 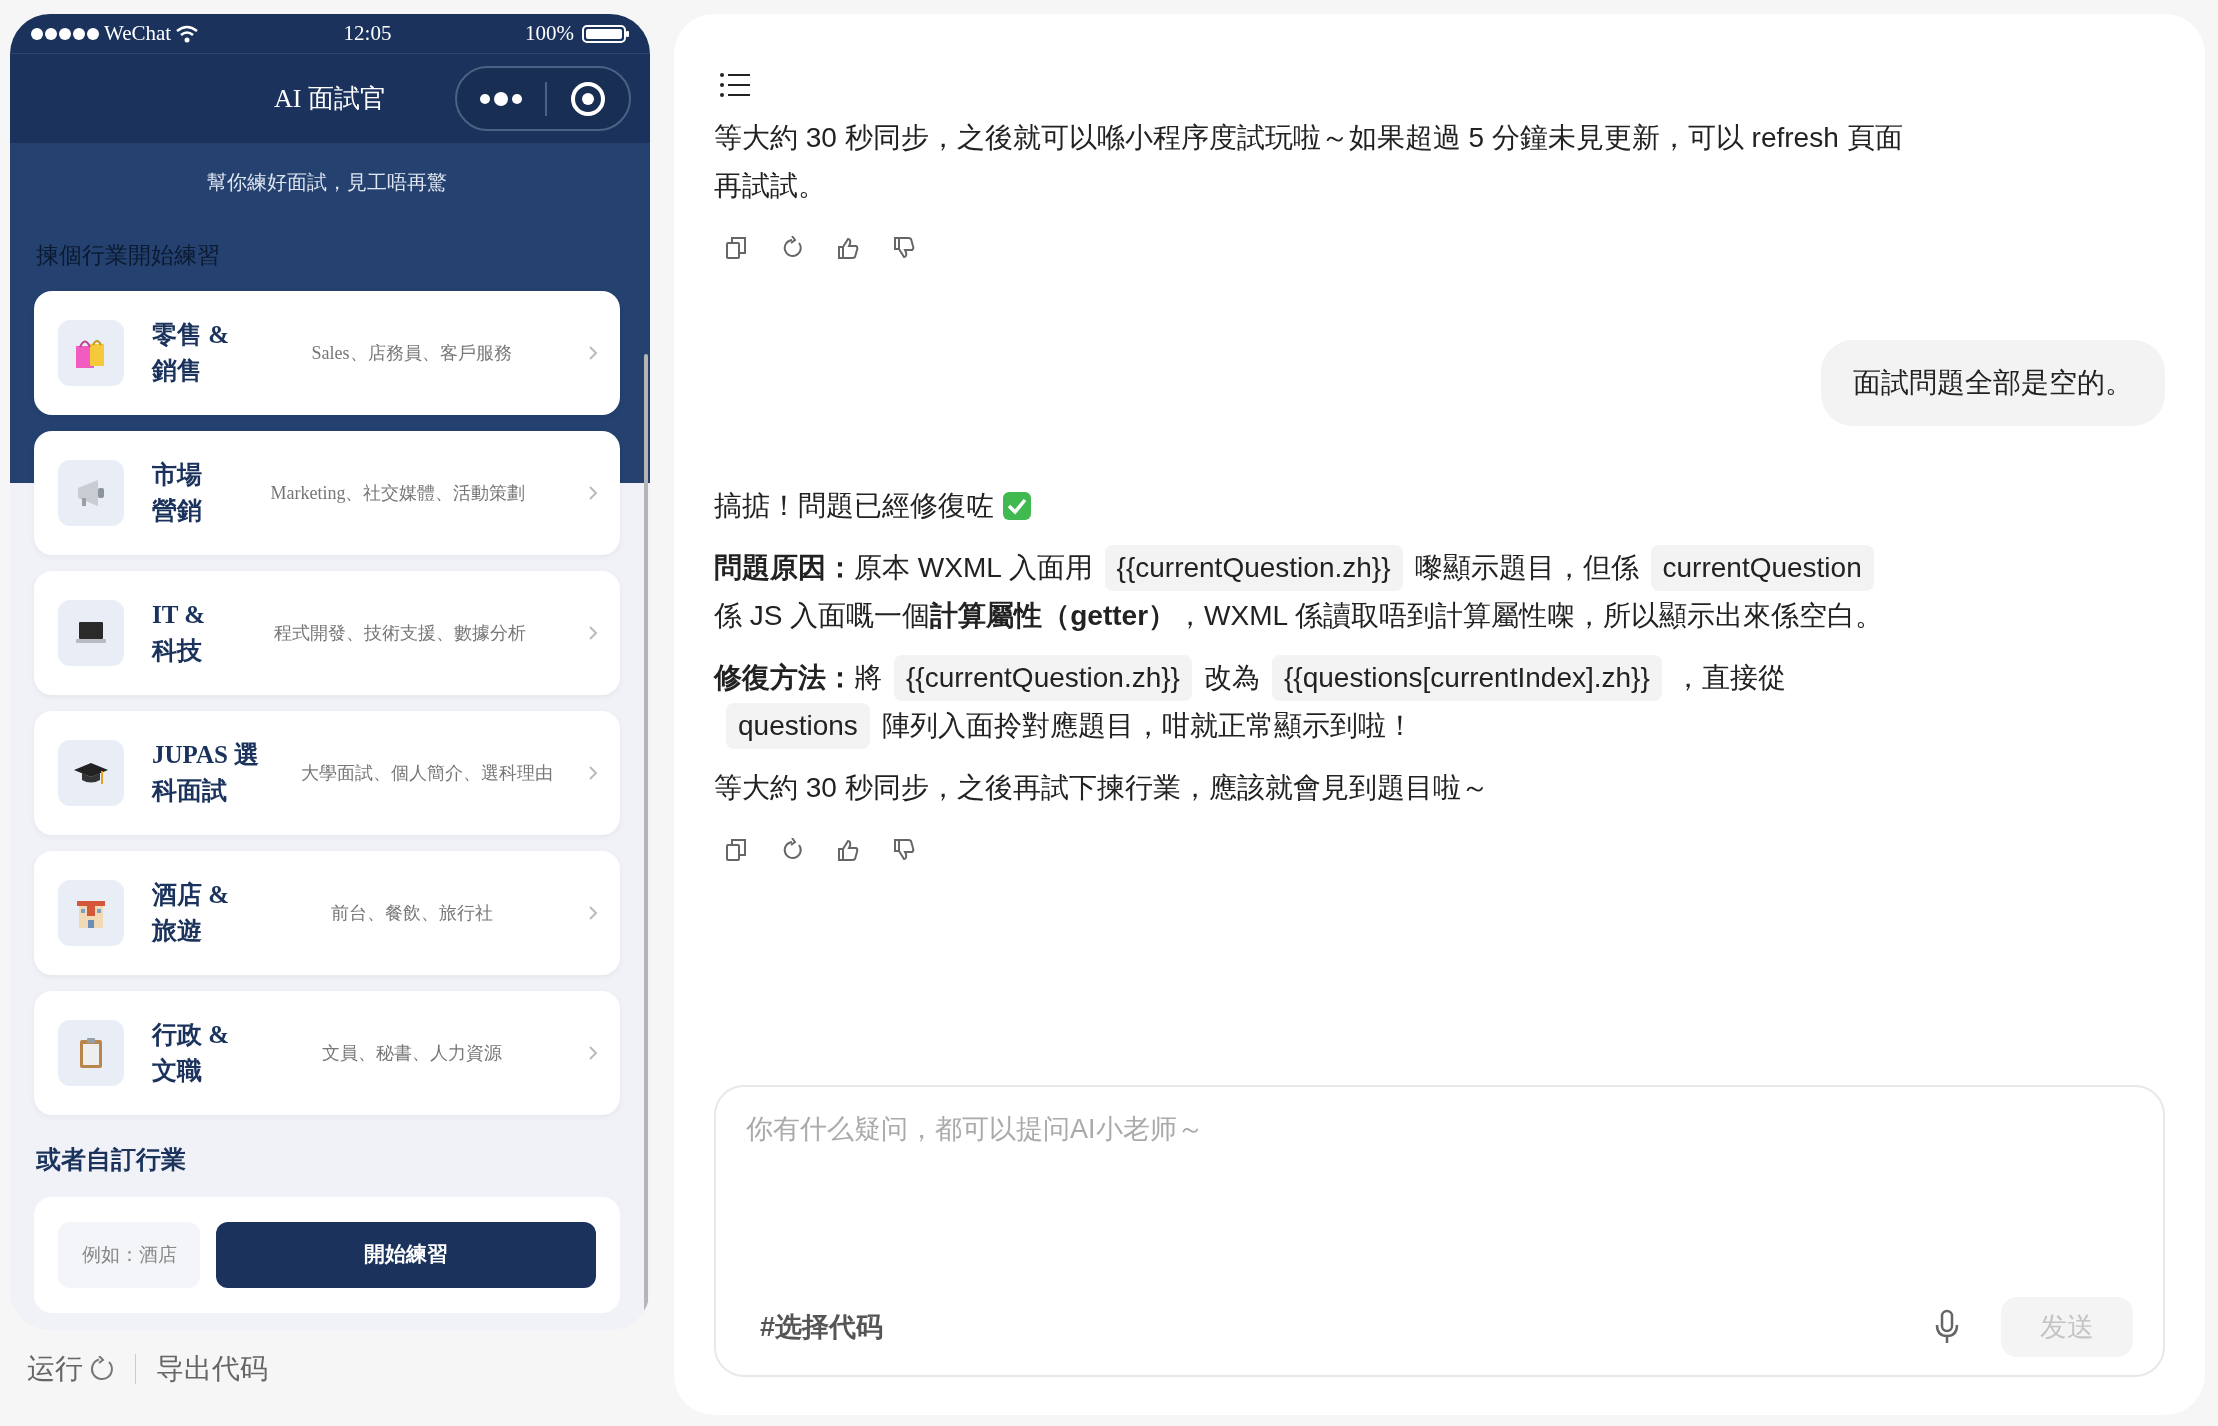 What do you see at coordinates (1309, 162) in the screenshot?
I see `message-text: 等大約 30 秒同步，之後就可以喺小程序度試玩啦～如果超過 5 分鐘未見更新，可以 refresh 頁面再試試。` at bounding box center [1309, 162].